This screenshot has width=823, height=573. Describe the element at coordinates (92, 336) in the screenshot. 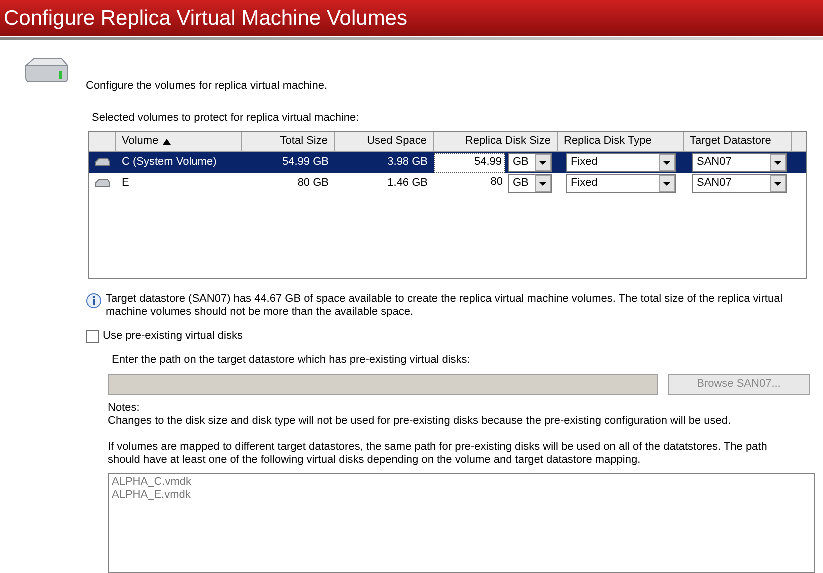

I see `checkbox` at that location.